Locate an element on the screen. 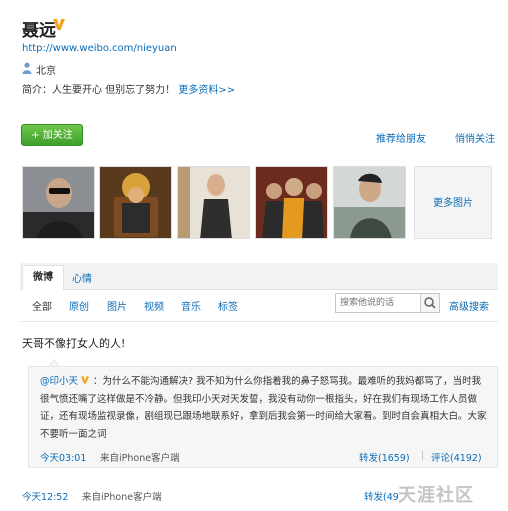 The image size is (508, 511). tab-weibo: 微博 is located at coordinates (43, 277).